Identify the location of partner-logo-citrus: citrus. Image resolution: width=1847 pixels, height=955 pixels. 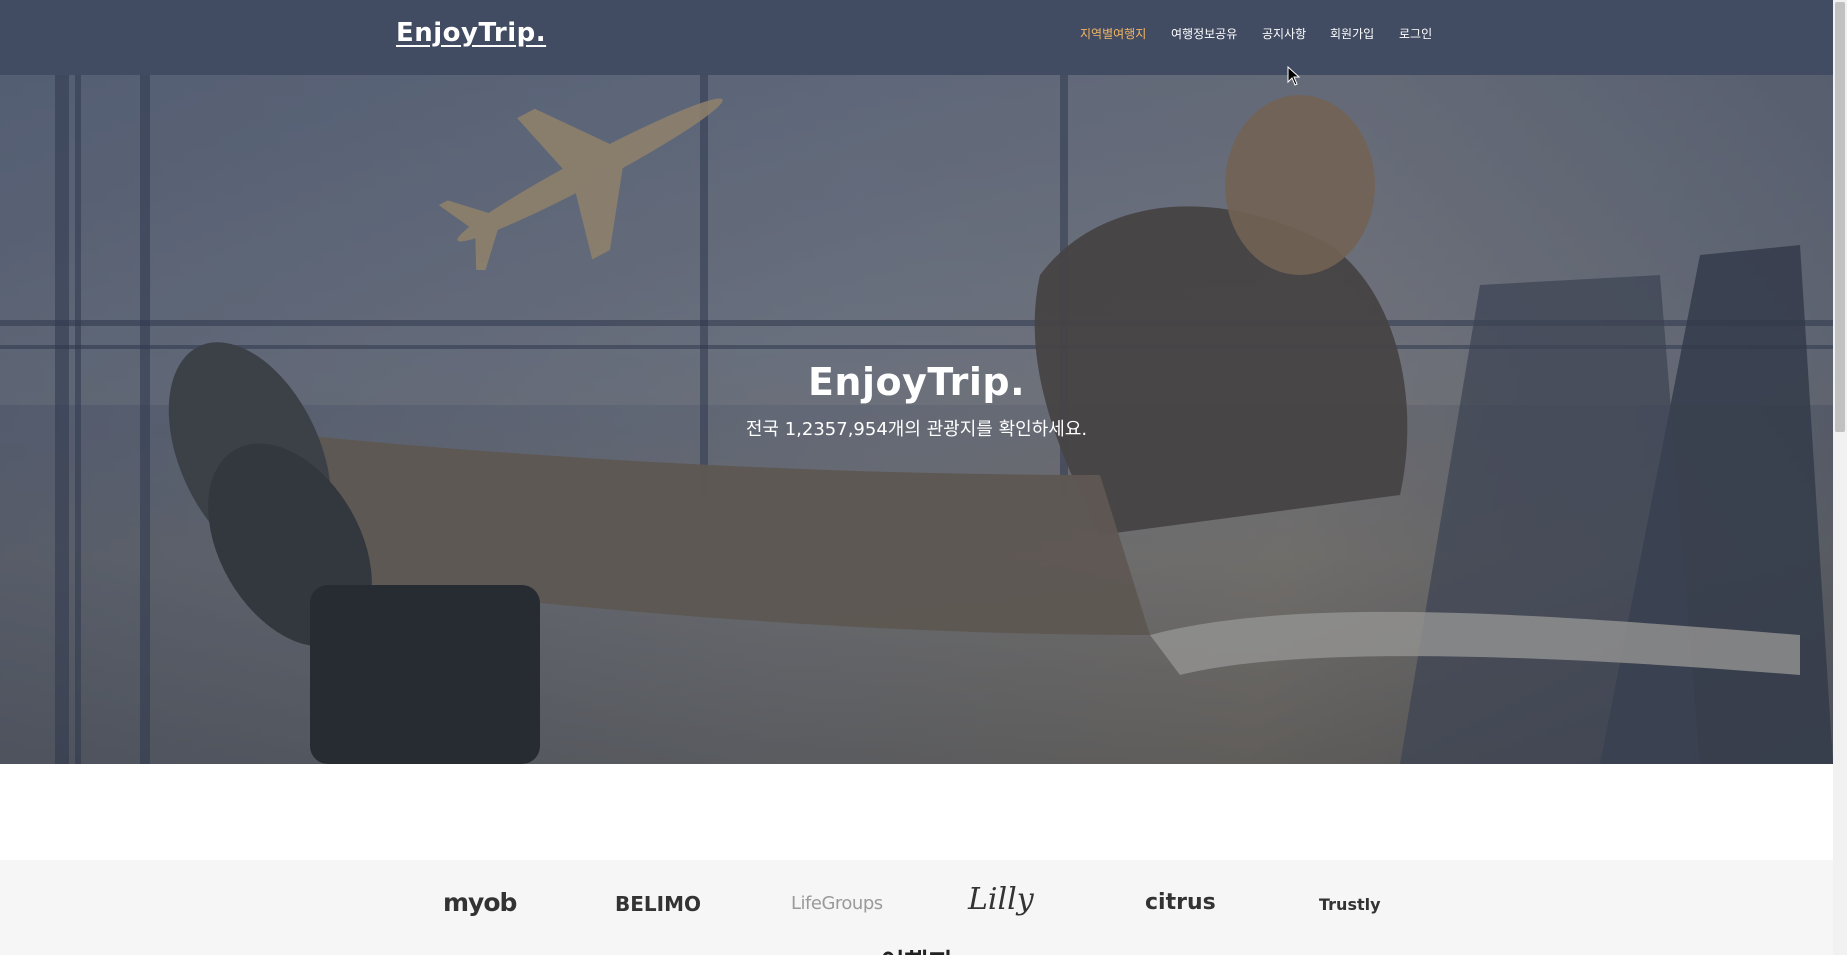
(1180, 902).